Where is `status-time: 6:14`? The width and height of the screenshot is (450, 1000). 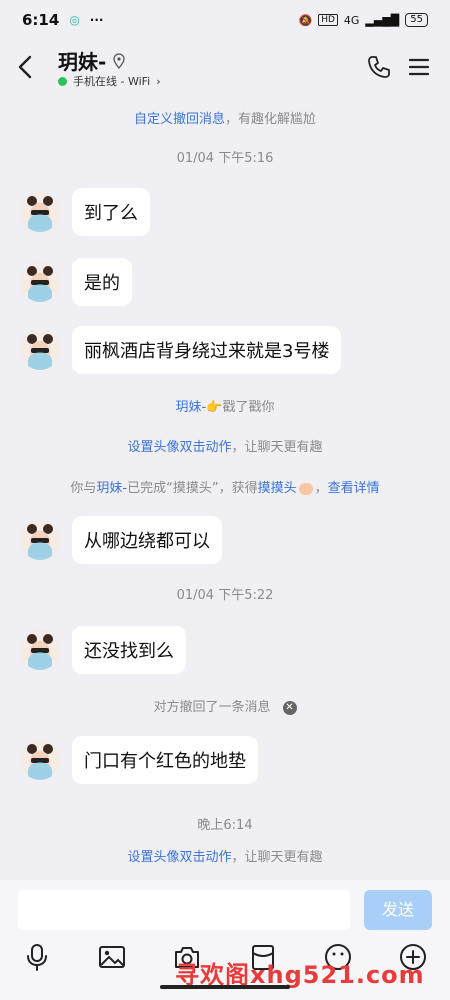
status-time: 6:14 is located at coordinates (41, 20).